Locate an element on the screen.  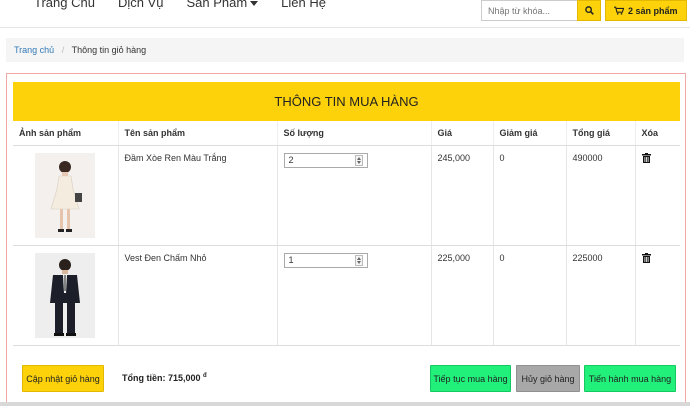
nav-products-label: Sản Phẩm is located at coordinates (217, 5).